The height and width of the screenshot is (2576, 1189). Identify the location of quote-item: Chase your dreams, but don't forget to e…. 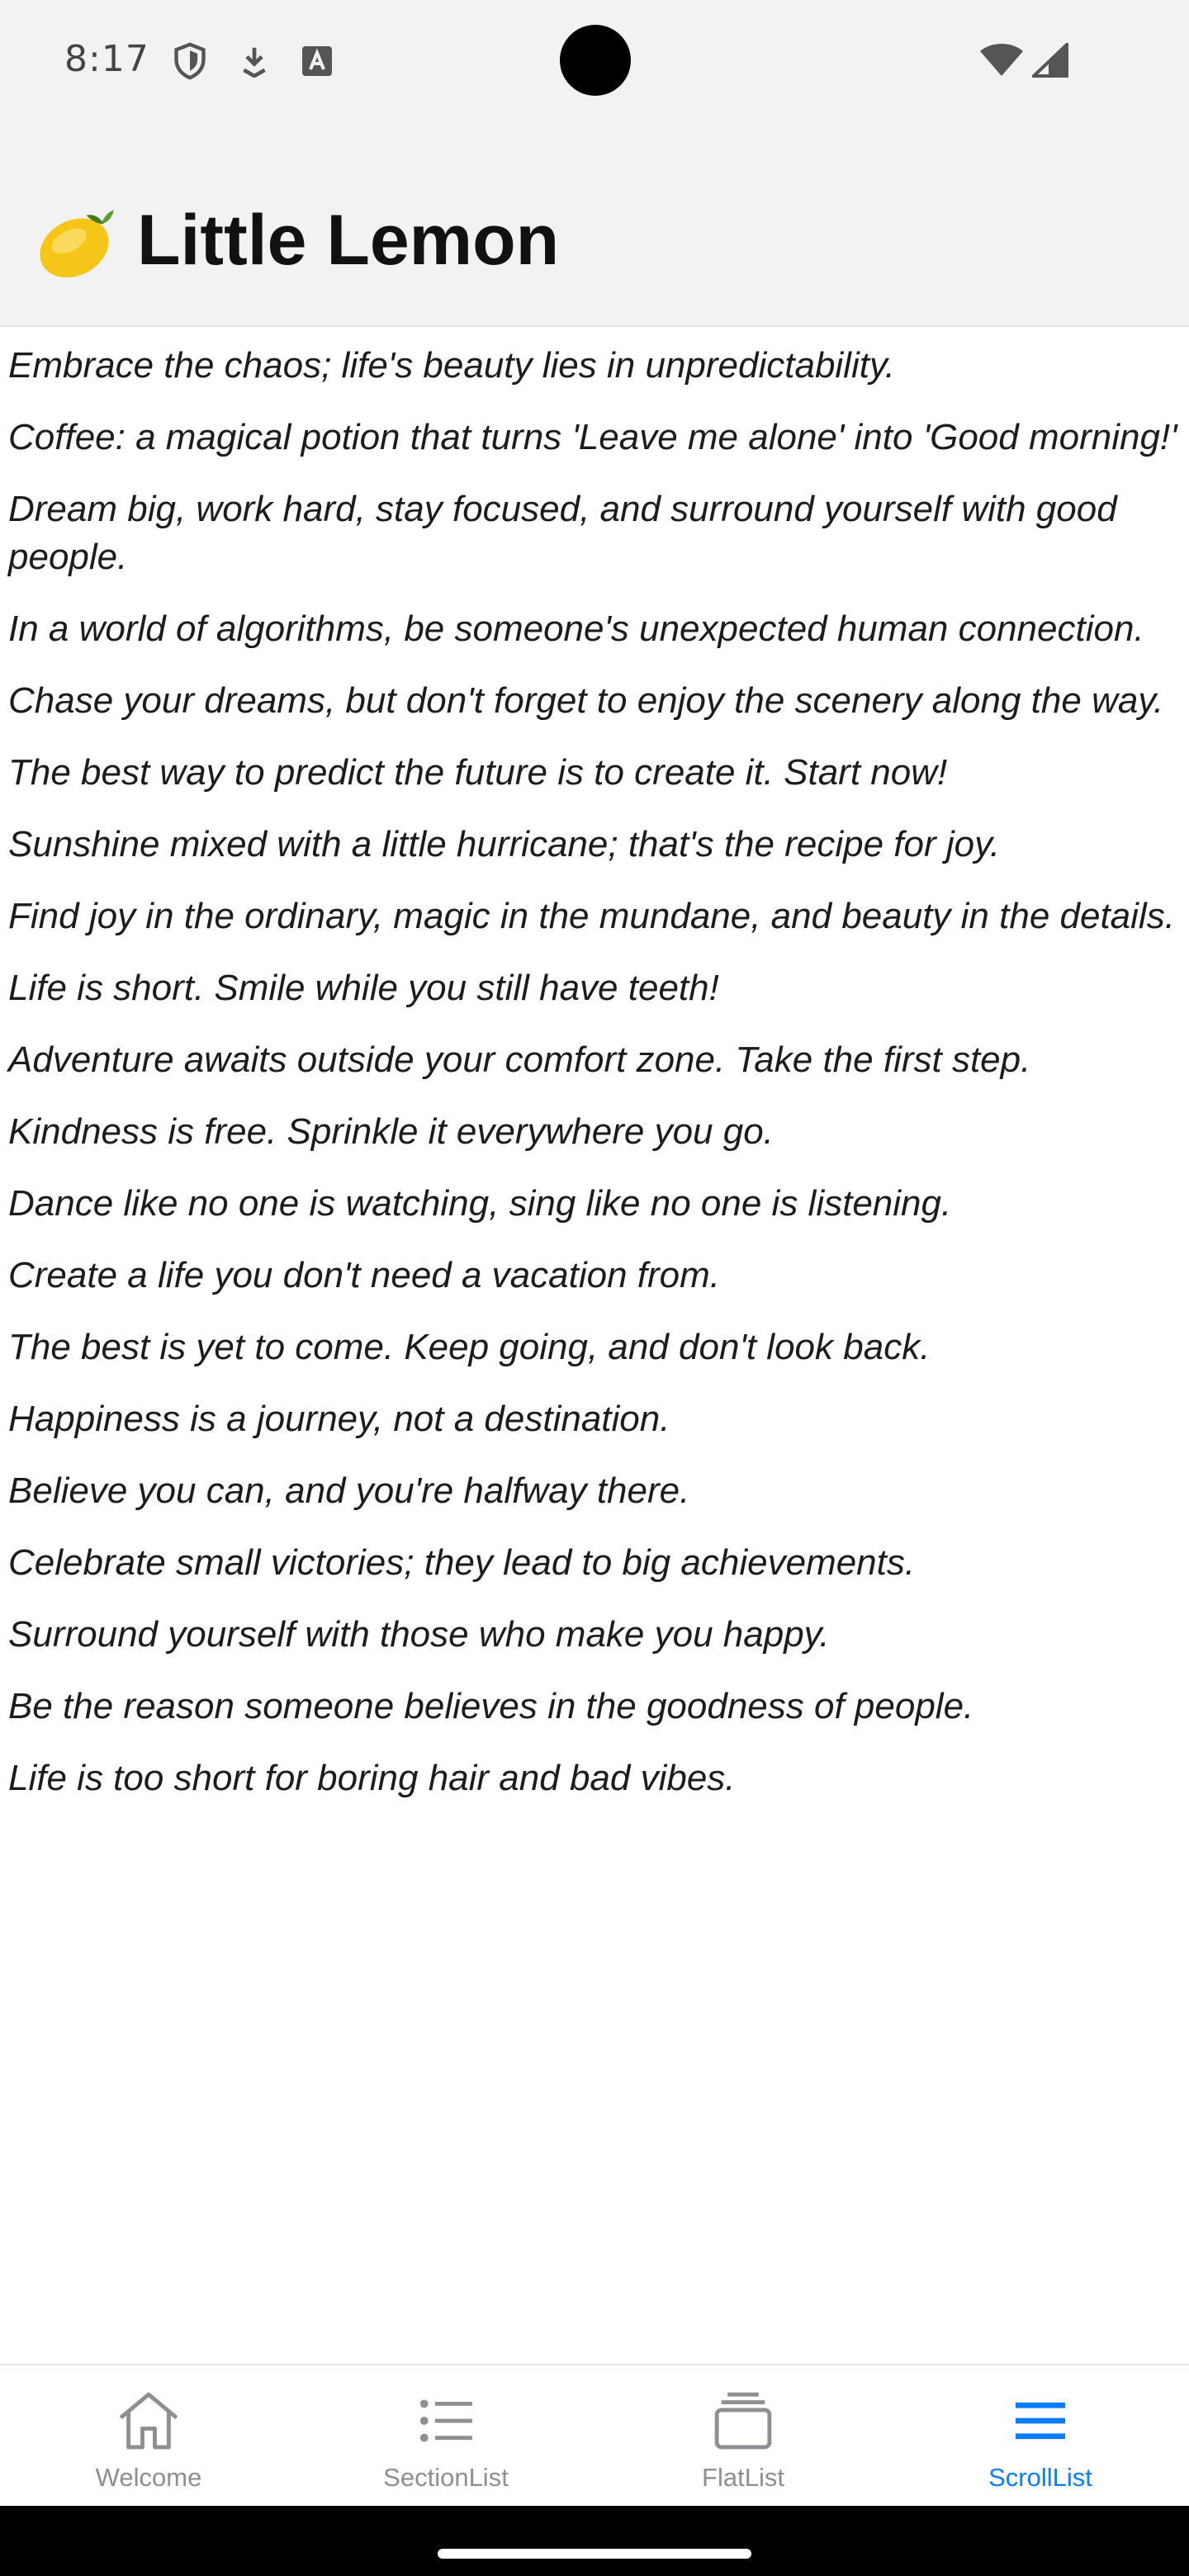
(586, 700).